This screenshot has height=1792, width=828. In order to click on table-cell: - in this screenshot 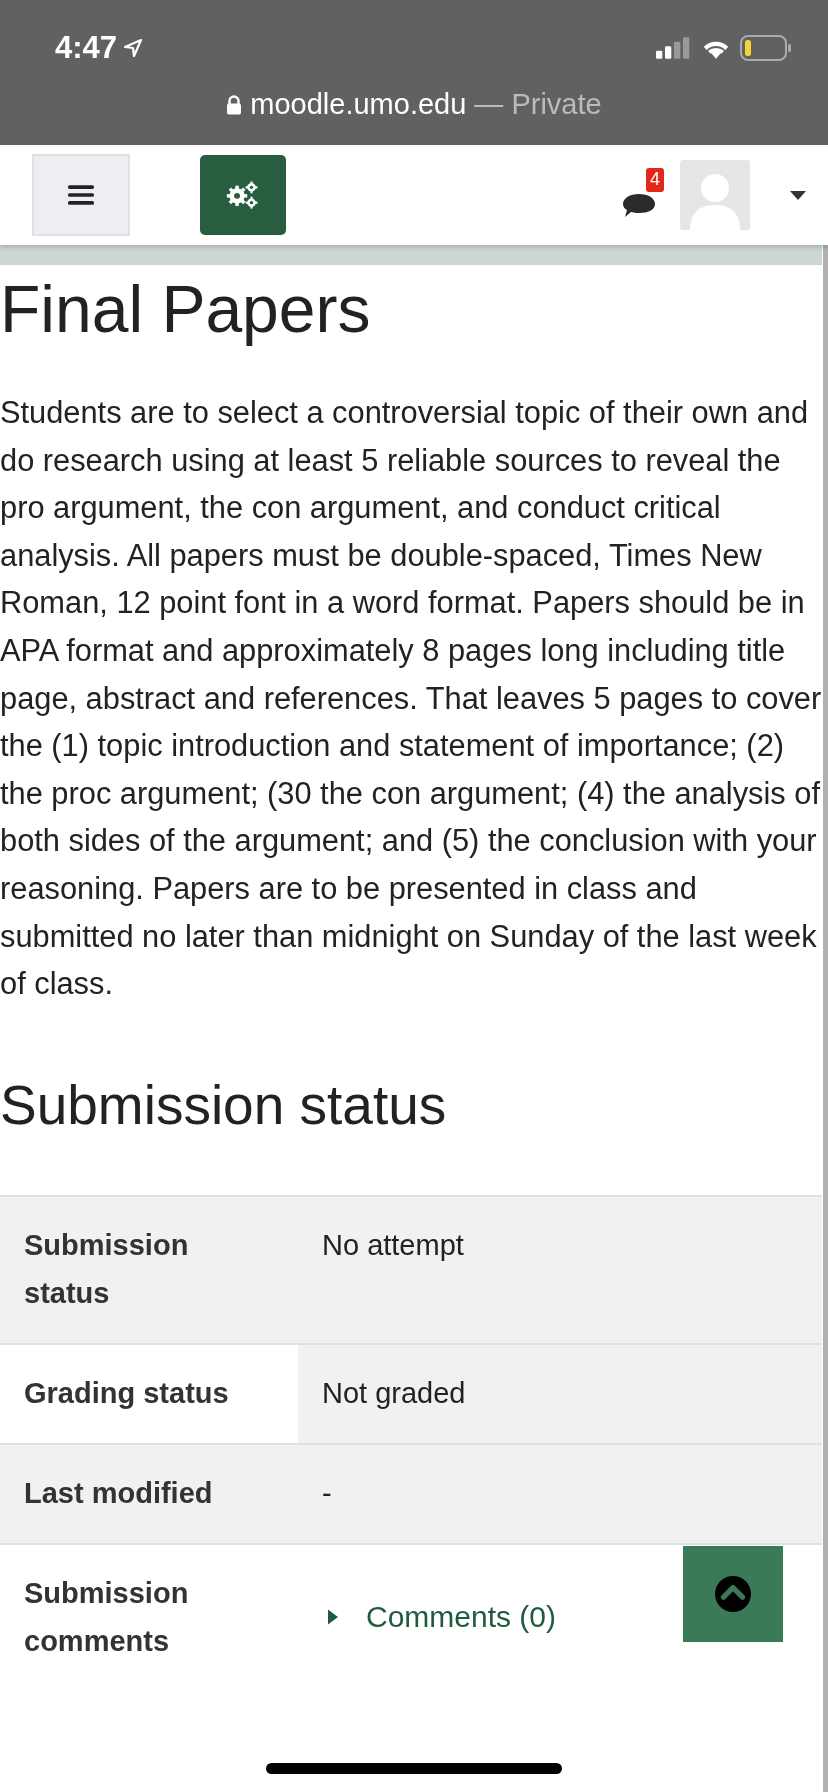, I will do `click(560, 1493)`.